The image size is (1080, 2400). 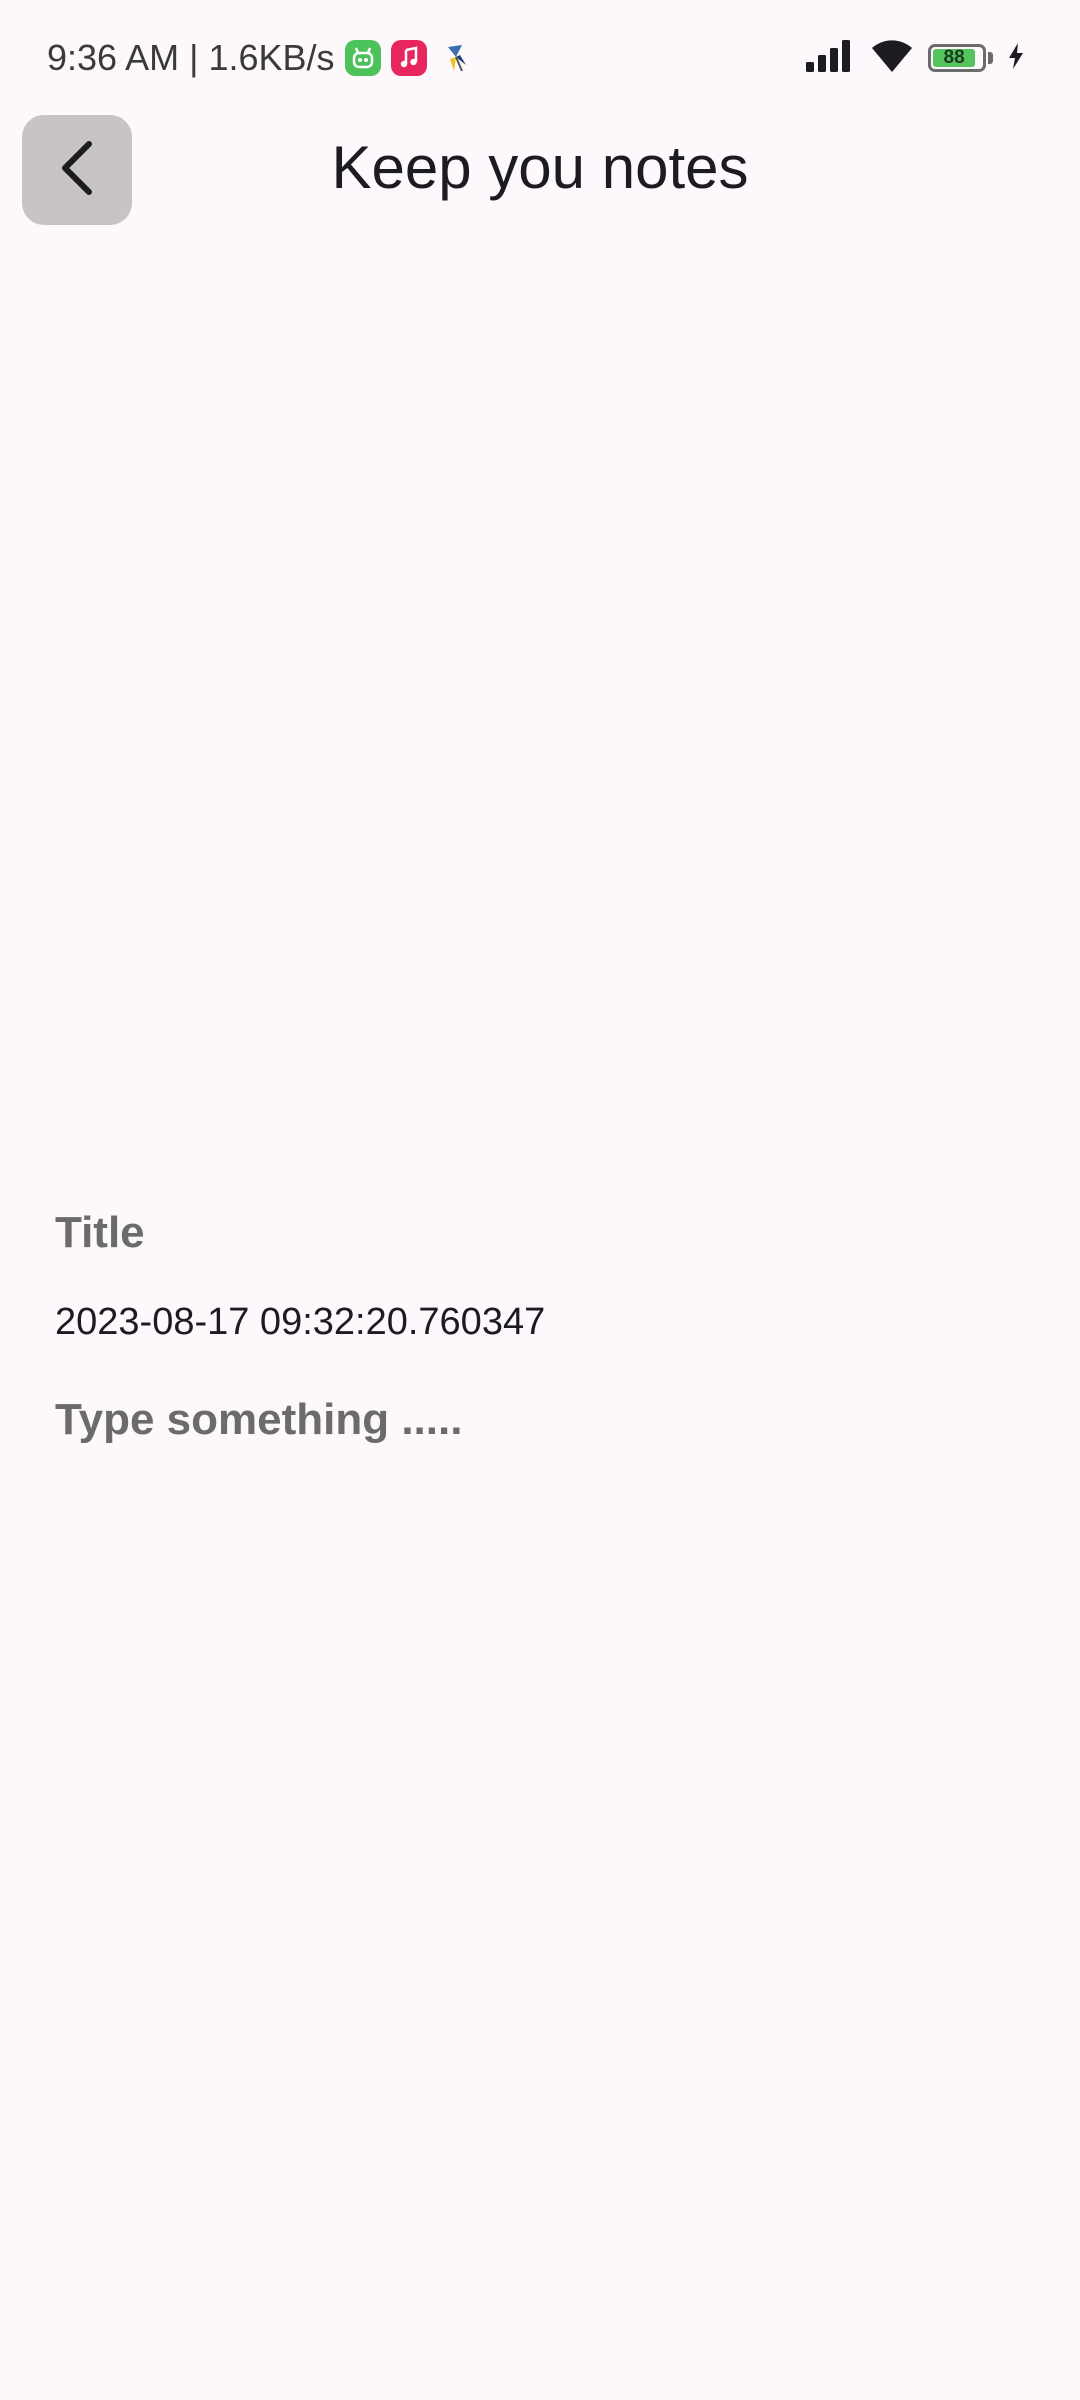 I want to click on charging-bolt-icon, so click(x=1016, y=58).